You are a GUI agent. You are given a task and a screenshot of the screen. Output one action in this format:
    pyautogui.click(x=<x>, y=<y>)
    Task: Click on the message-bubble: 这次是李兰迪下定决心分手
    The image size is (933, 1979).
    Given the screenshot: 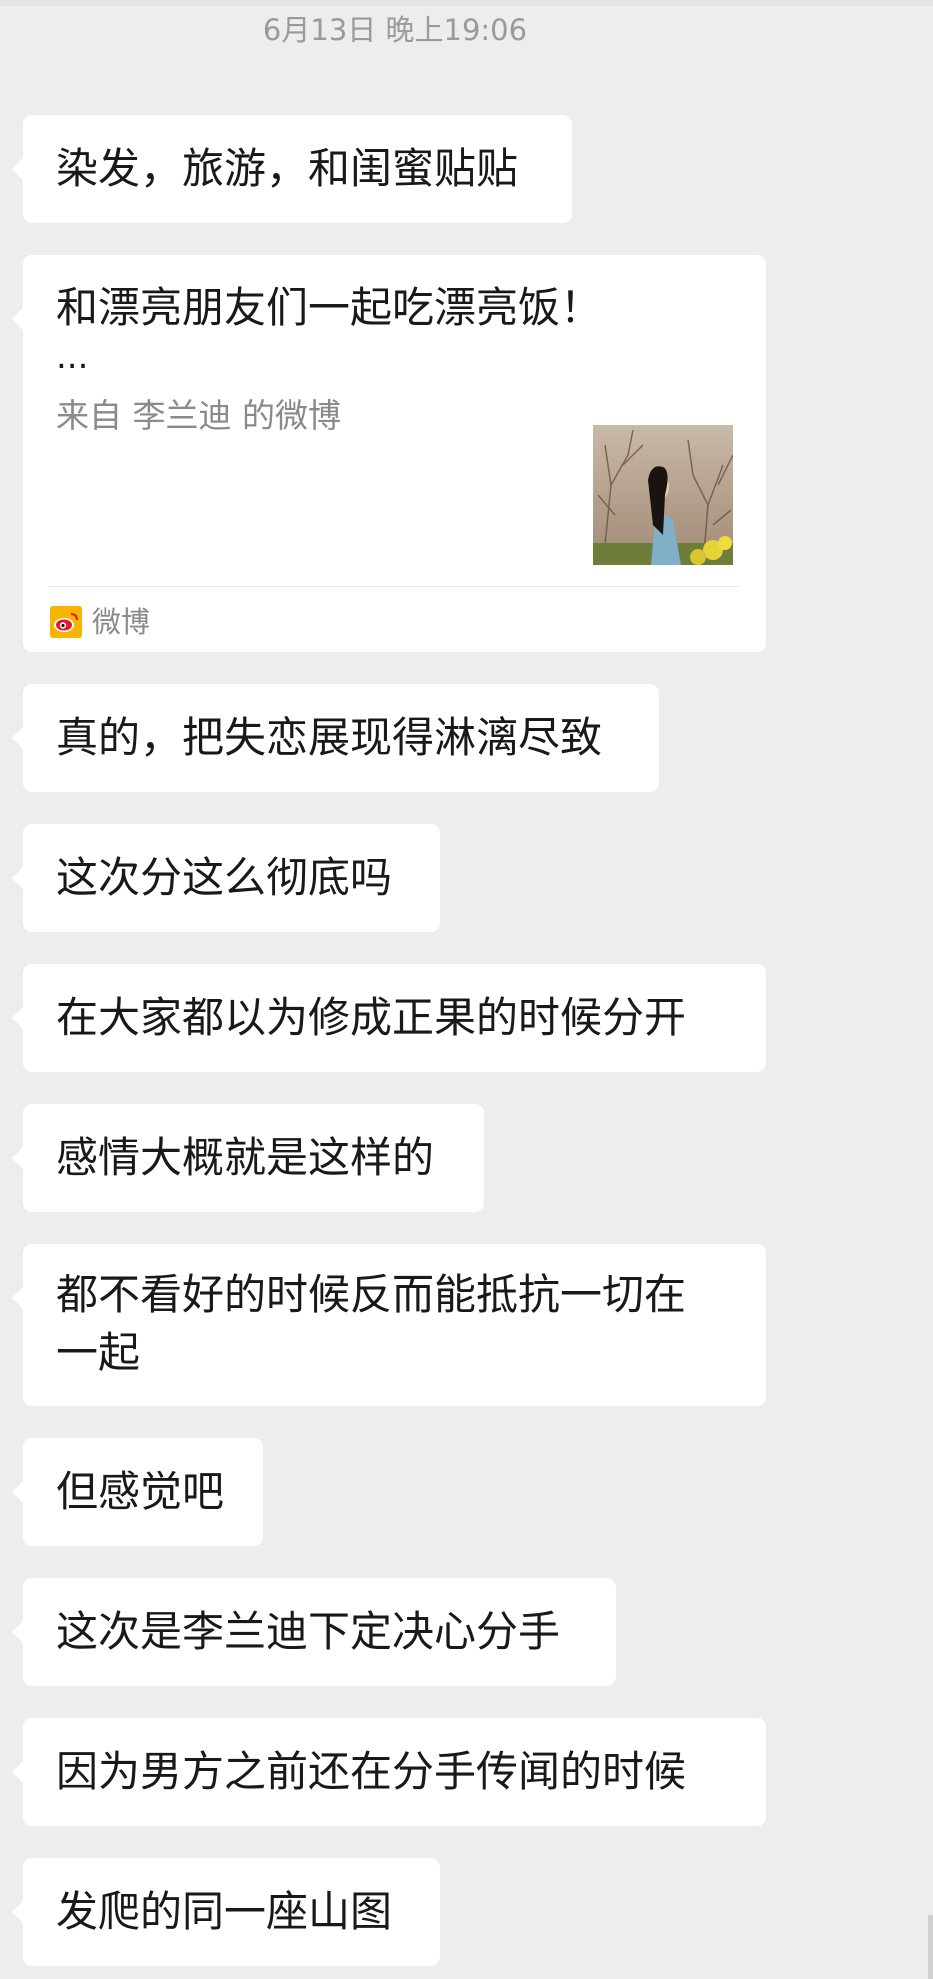 What is the action you would take?
    pyautogui.click(x=314, y=1632)
    